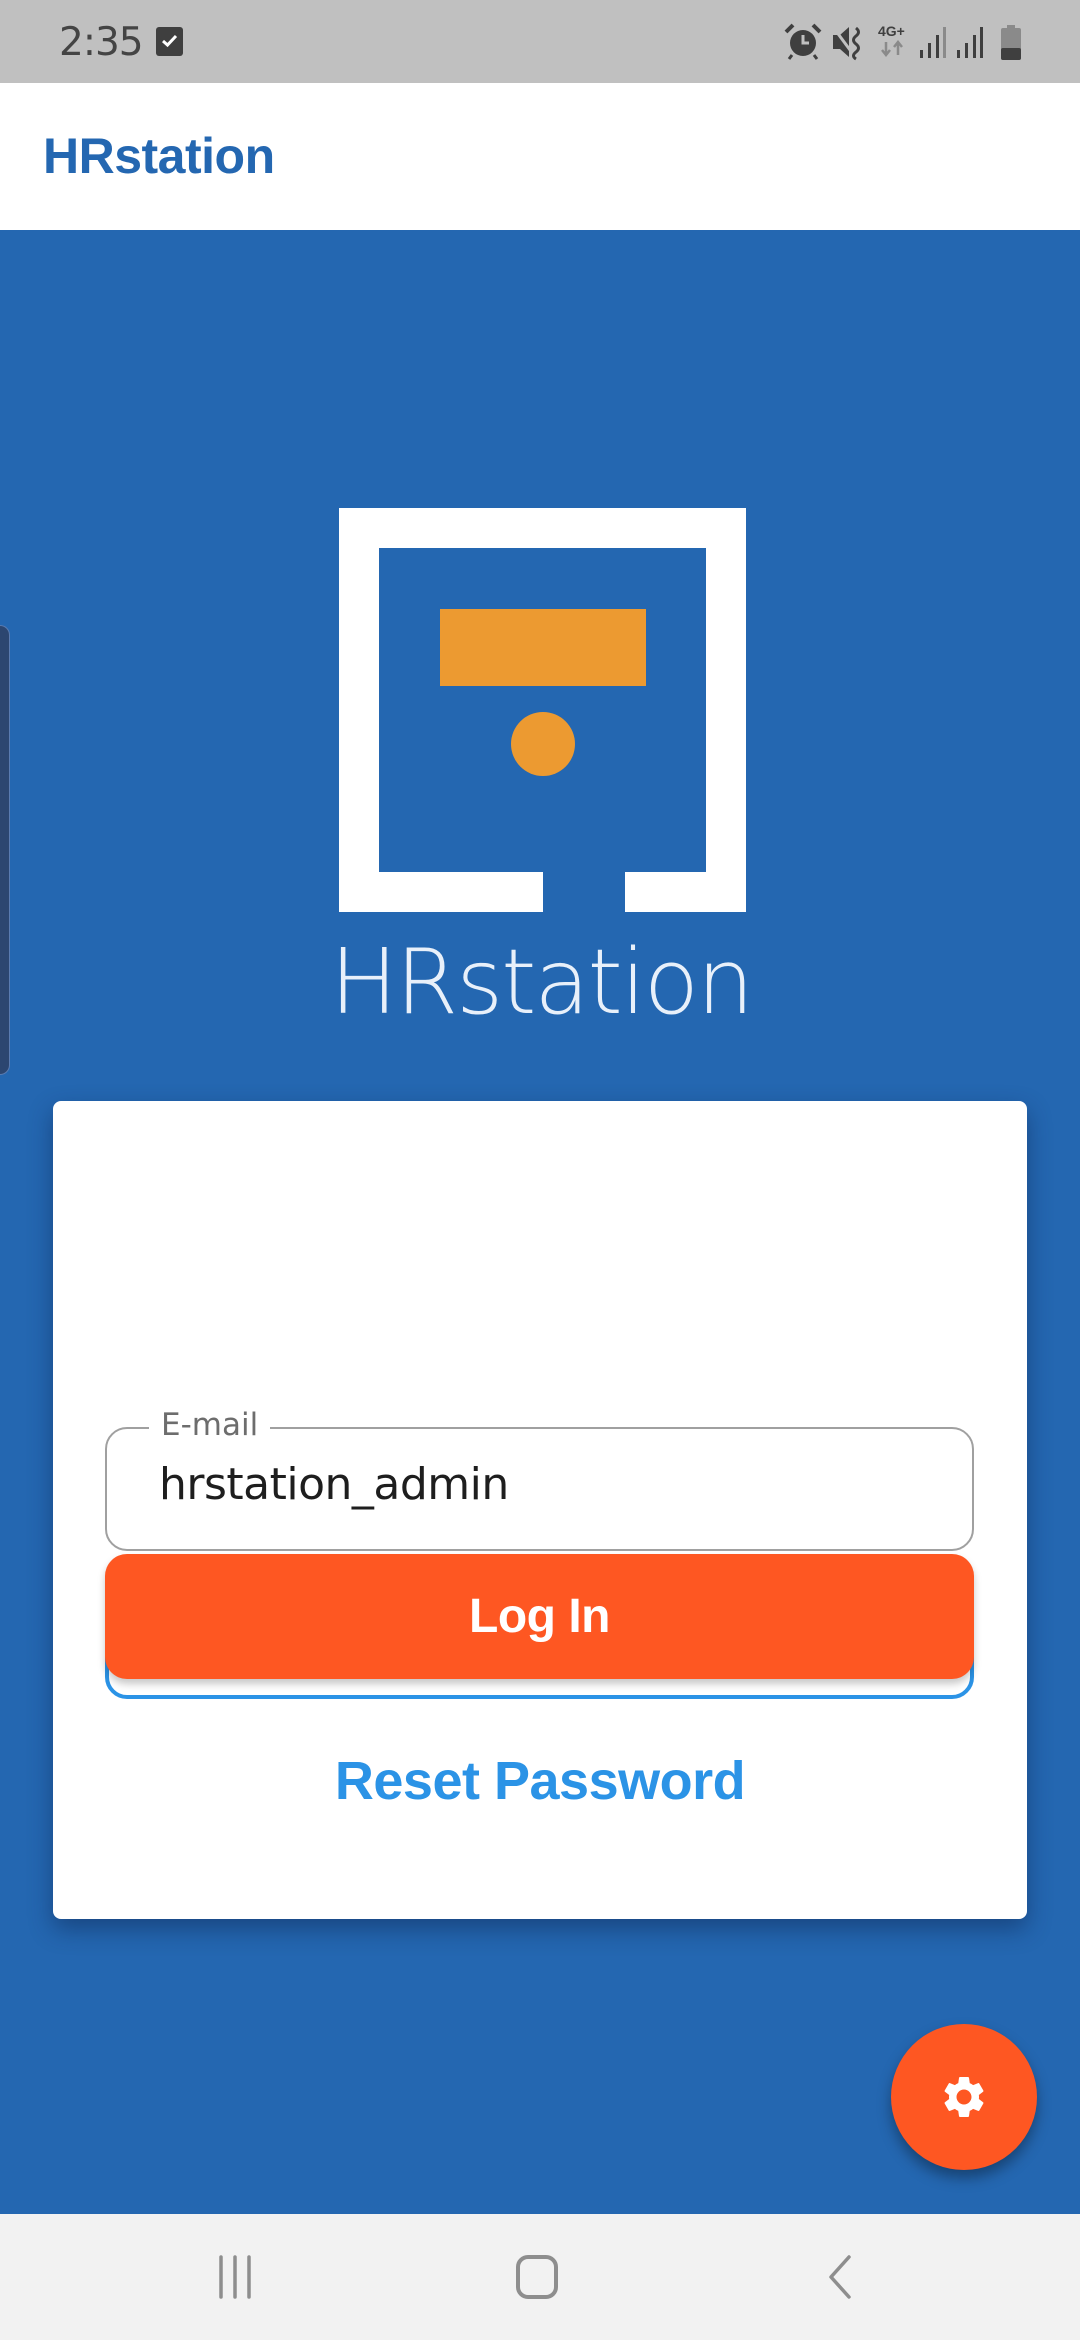 The height and width of the screenshot is (2340, 1080). Describe the element at coordinates (803, 41) in the screenshot. I see `alarm-icon` at that location.